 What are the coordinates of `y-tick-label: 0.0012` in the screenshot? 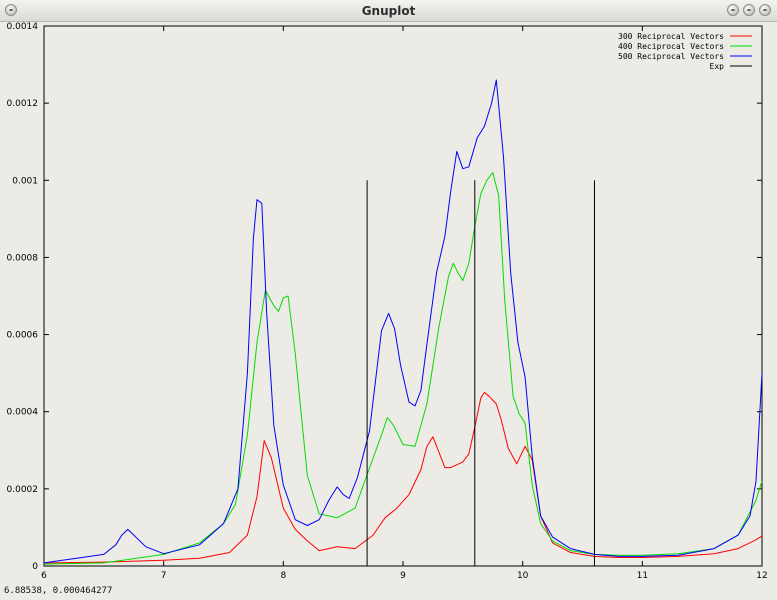 It's located at (23, 104).